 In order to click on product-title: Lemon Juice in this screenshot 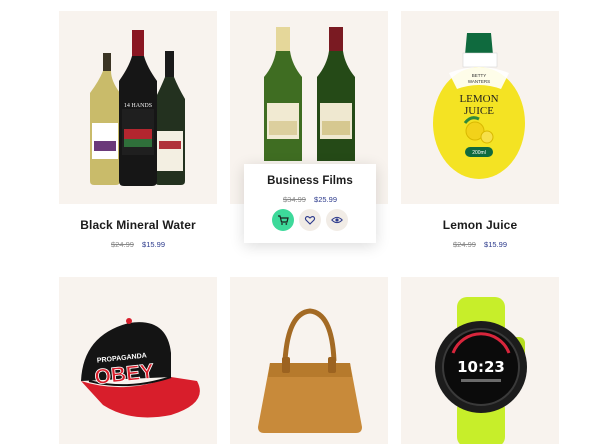, I will do `click(480, 225)`.